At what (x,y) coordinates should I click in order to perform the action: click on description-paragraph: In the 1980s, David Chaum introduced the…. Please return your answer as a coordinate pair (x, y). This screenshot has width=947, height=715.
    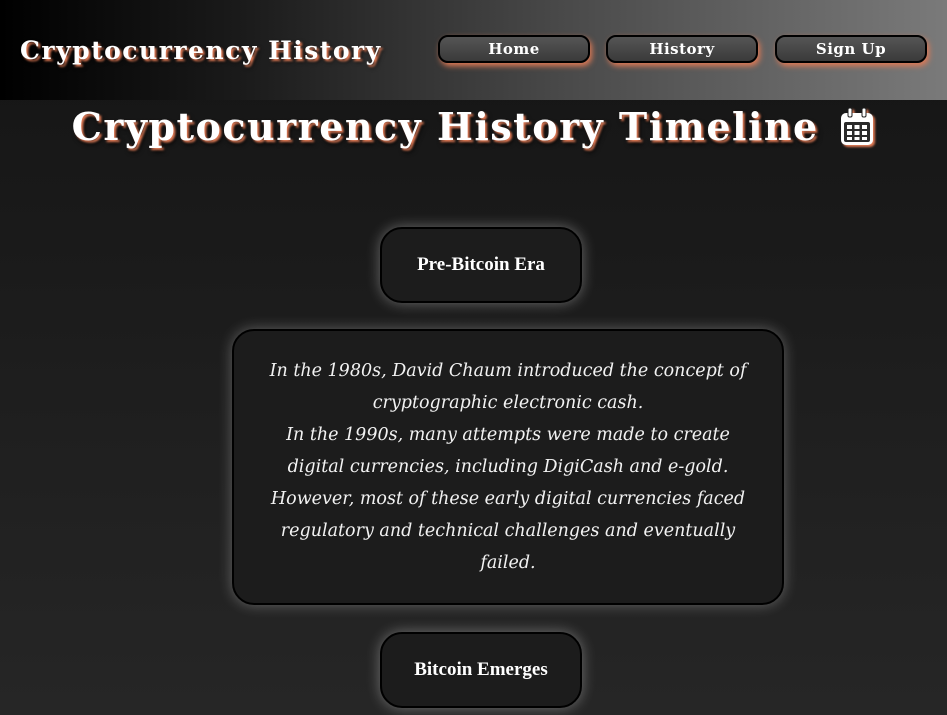
    Looking at the image, I should click on (508, 387).